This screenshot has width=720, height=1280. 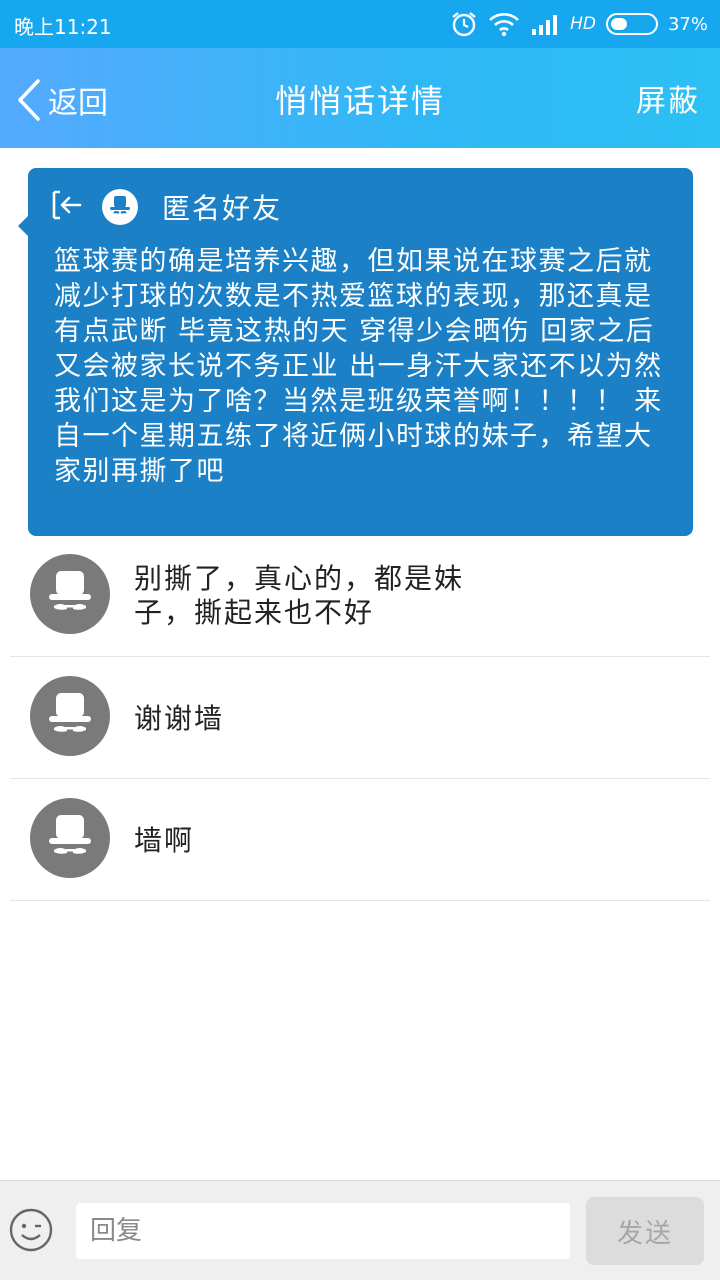 I want to click on reply-bar: 发送, so click(x=360, y=1230).